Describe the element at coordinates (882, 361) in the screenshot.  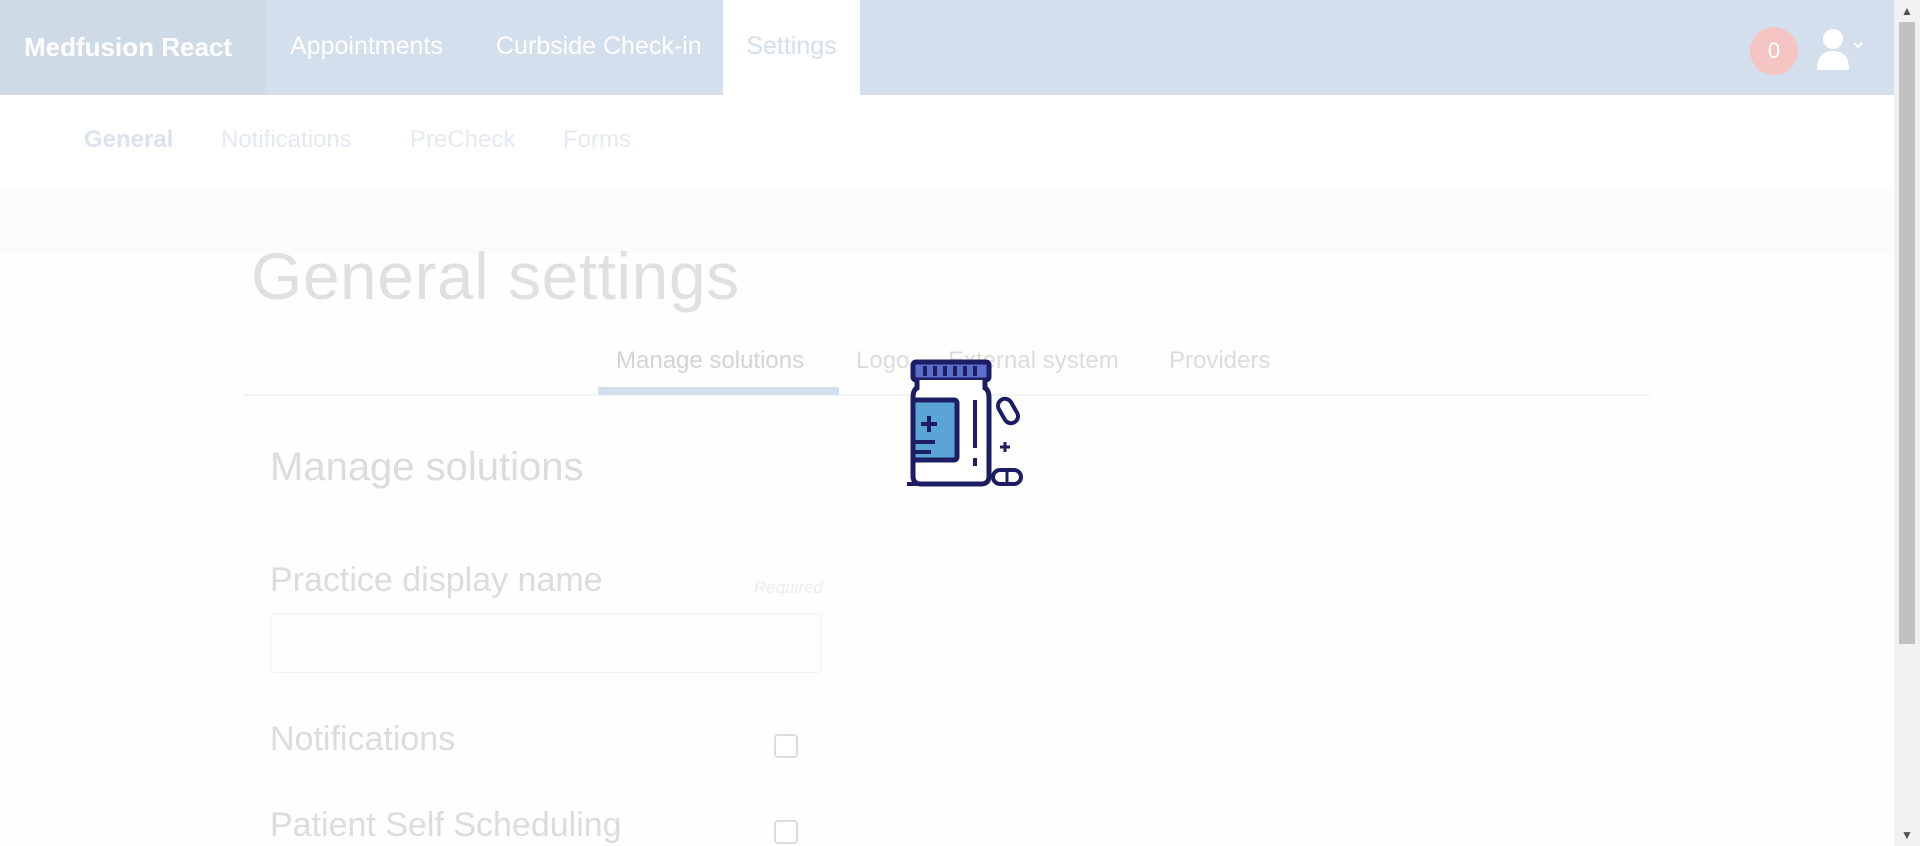
I see `tab-logo: Logo` at that location.